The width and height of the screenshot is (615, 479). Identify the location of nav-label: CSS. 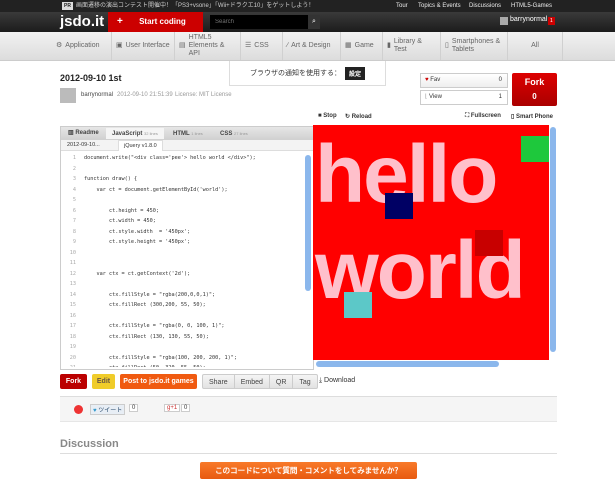
(261, 45).